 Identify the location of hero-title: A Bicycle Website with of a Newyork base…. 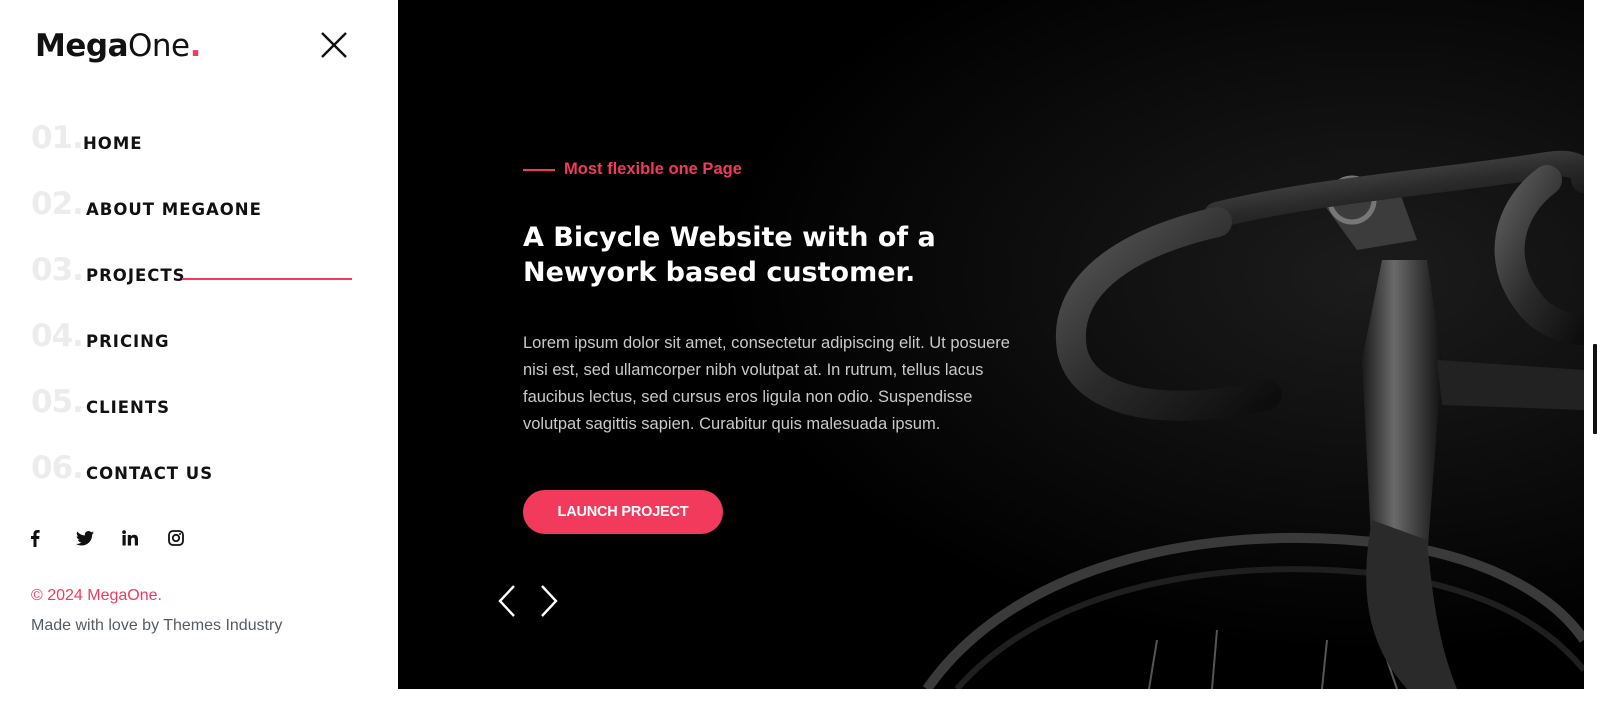
(729, 255).